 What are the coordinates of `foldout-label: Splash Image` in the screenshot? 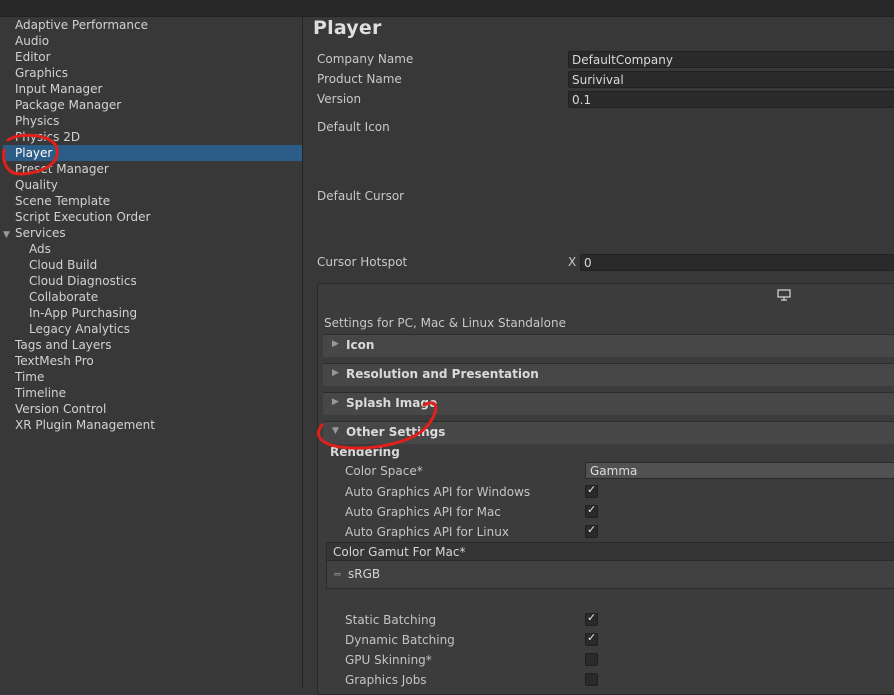 It's located at (392, 403).